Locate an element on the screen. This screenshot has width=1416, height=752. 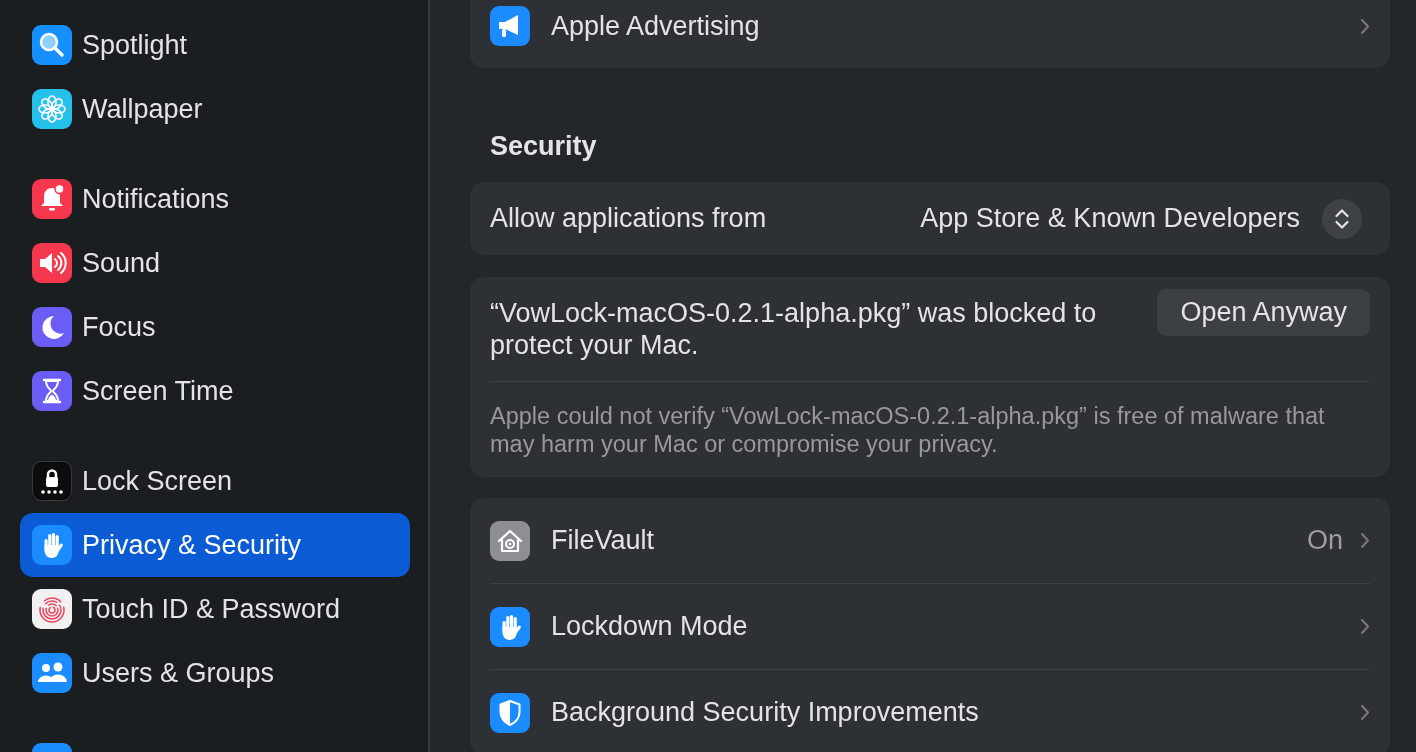
setting-value: On is located at coordinates (1324, 540).